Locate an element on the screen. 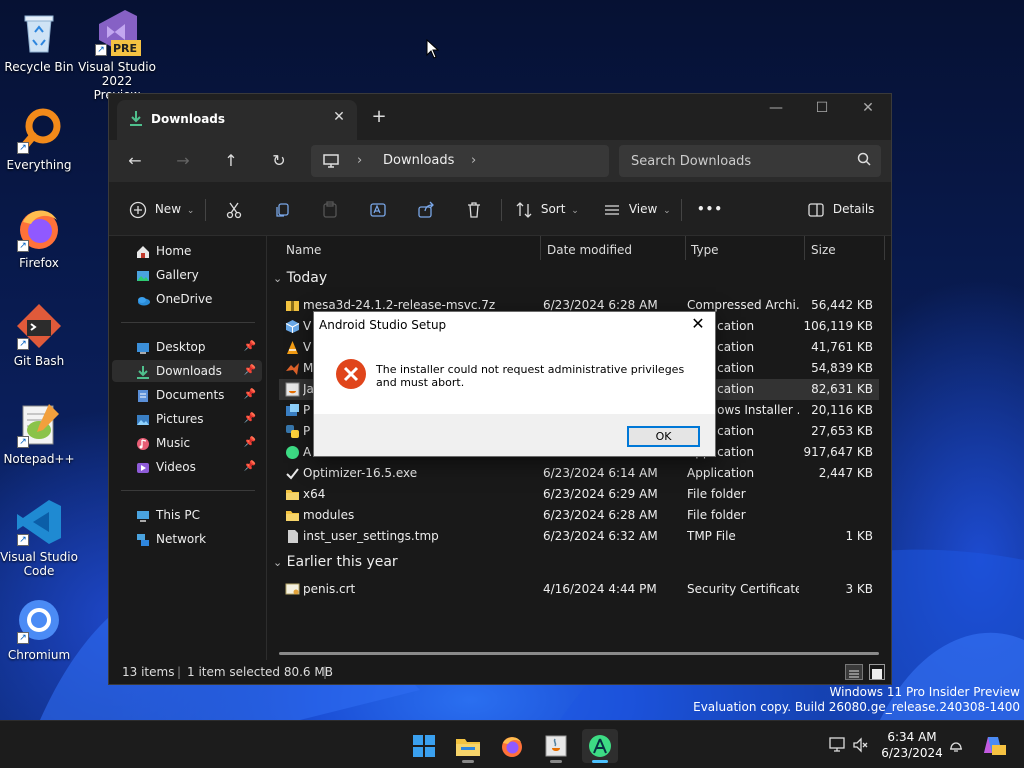  group-header-earlier-this-year: ⌄ Earlier this year is located at coordinates (335, 562).